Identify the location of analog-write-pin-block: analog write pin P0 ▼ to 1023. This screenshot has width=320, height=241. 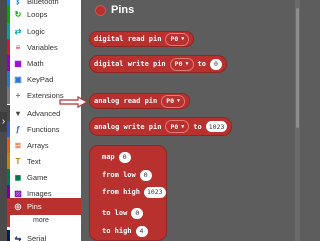
(161, 126).